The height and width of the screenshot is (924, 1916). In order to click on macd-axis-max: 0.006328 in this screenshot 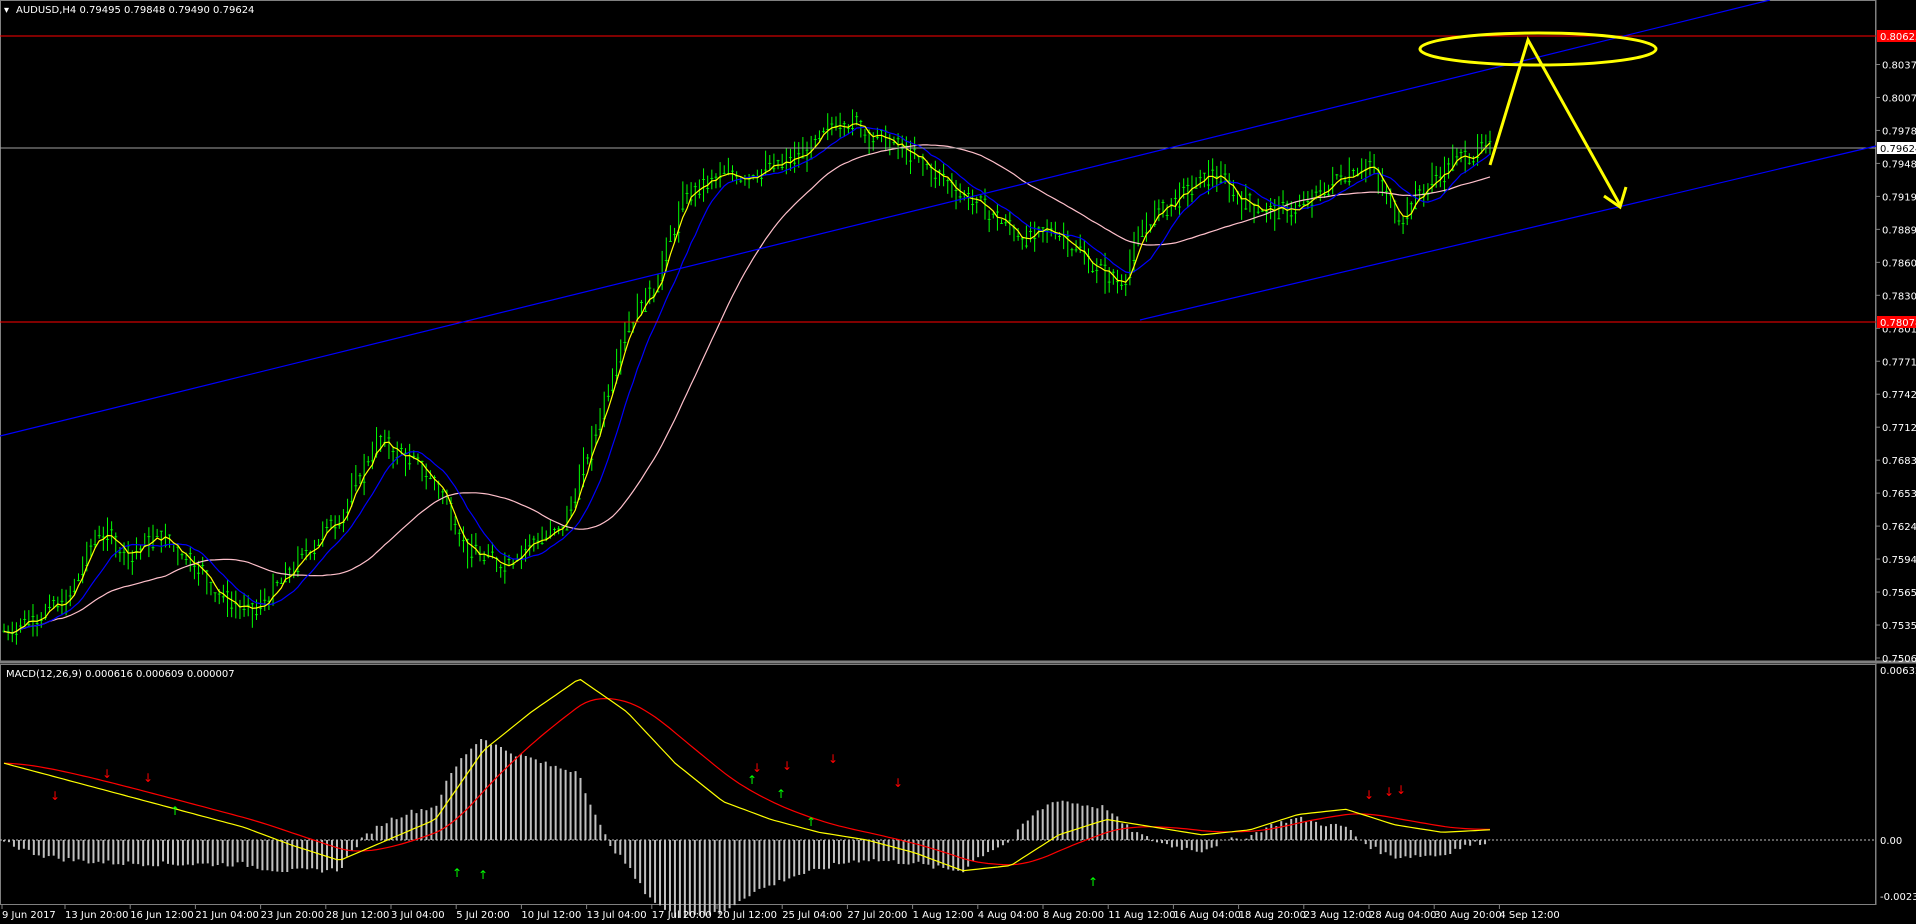, I will do `click(1898, 671)`.